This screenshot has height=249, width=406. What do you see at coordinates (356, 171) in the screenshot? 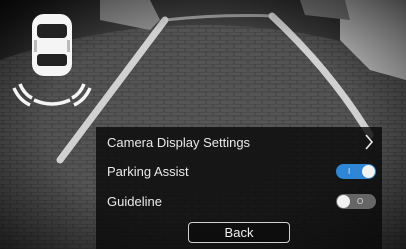
I see `parking-assist-toggle: I` at bounding box center [356, 171].